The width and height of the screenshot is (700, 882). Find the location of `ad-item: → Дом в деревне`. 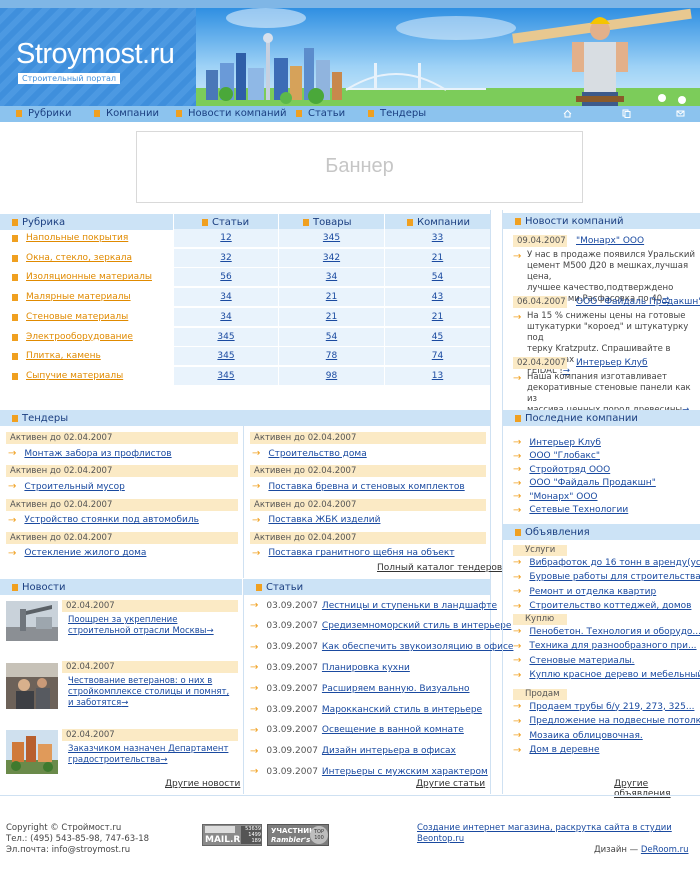

ad-item: → Дом в деревне is located at coordinates (556, 750).